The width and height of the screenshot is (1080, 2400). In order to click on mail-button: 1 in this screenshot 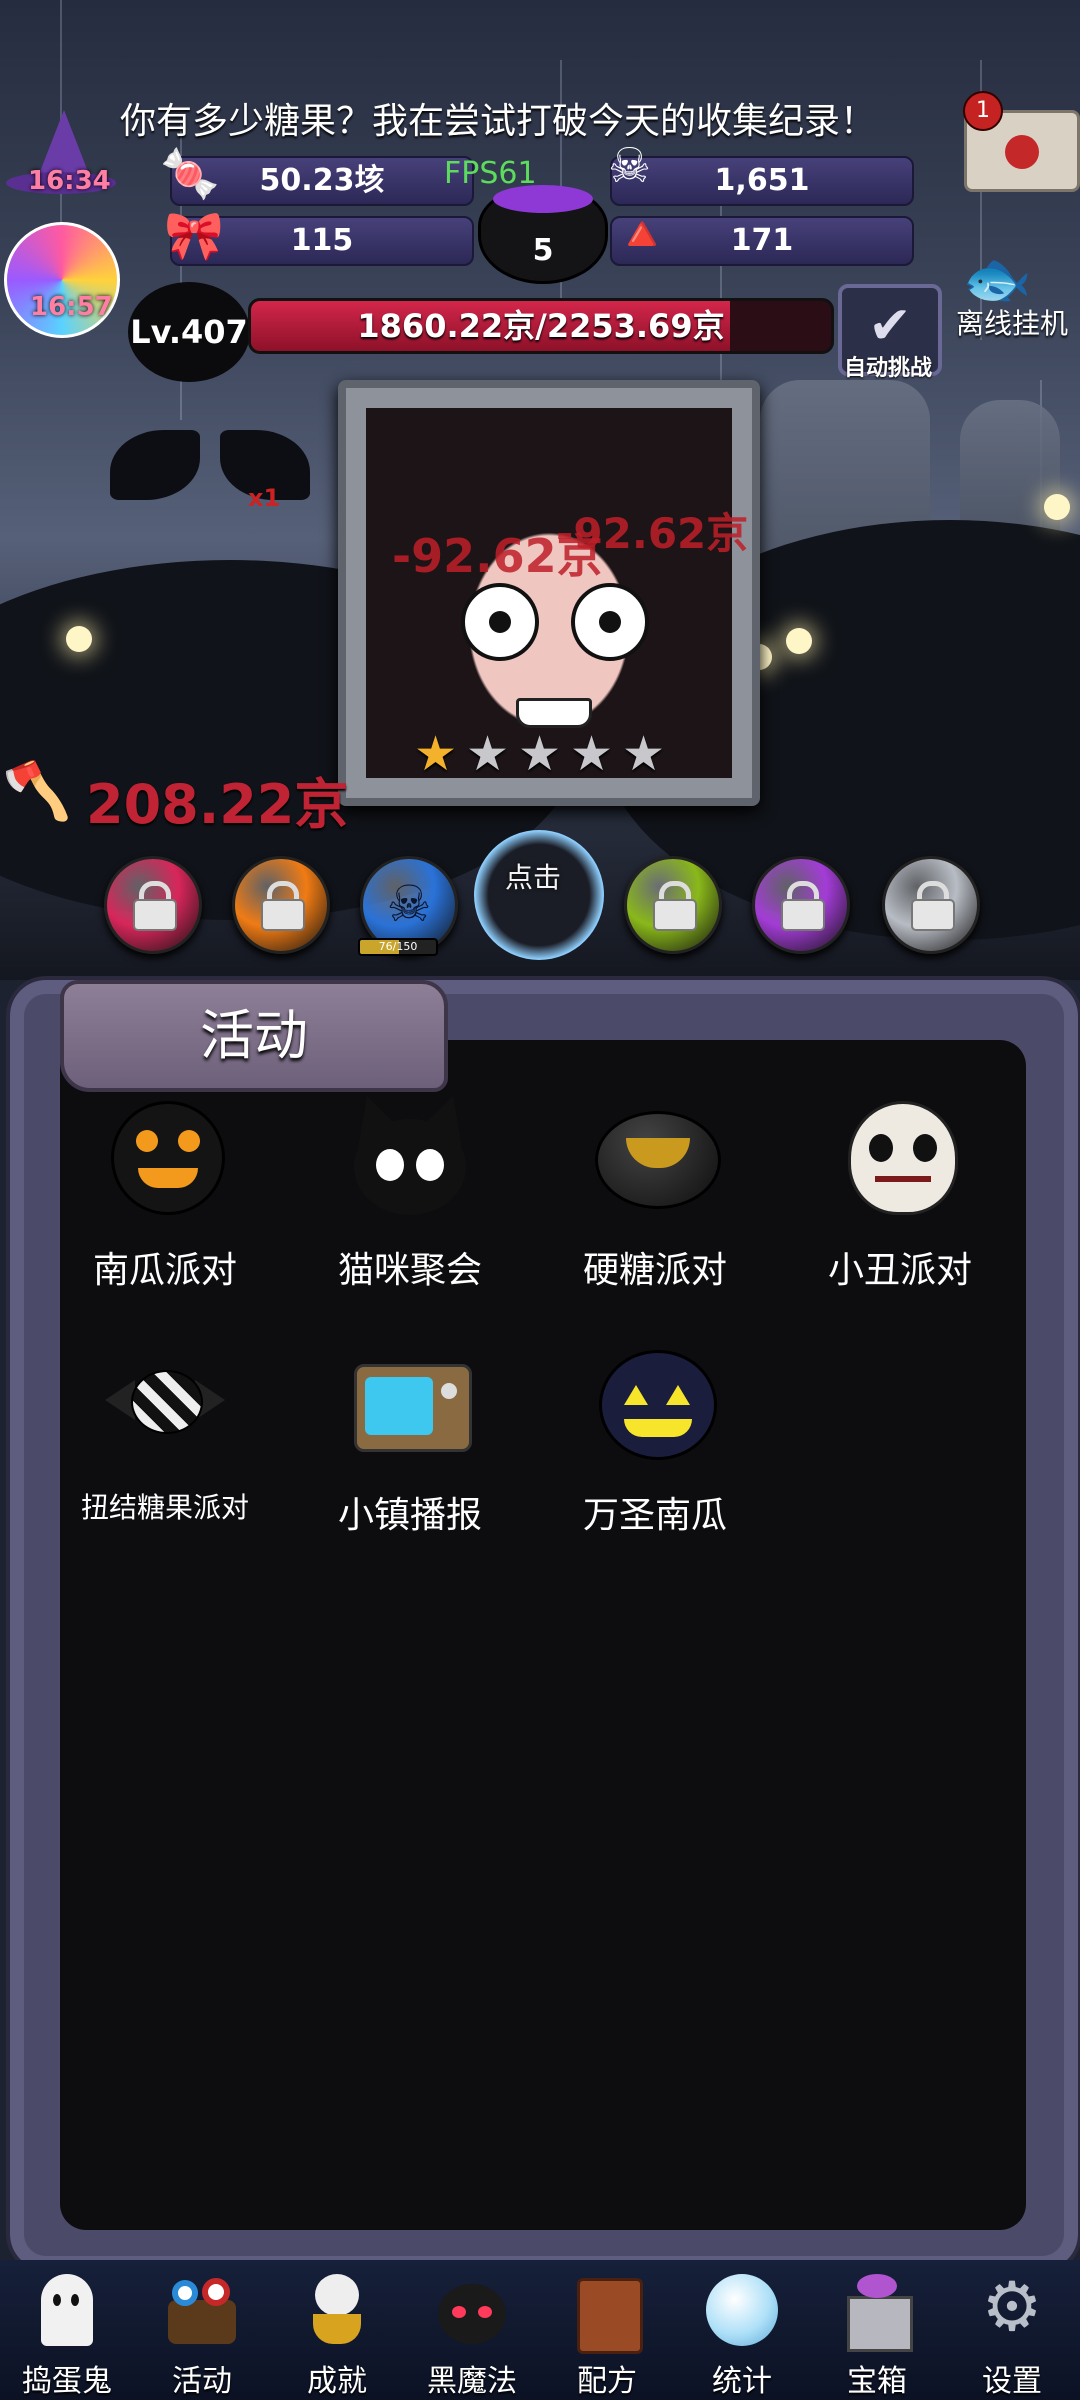, I will do `click(1021, 141)`.